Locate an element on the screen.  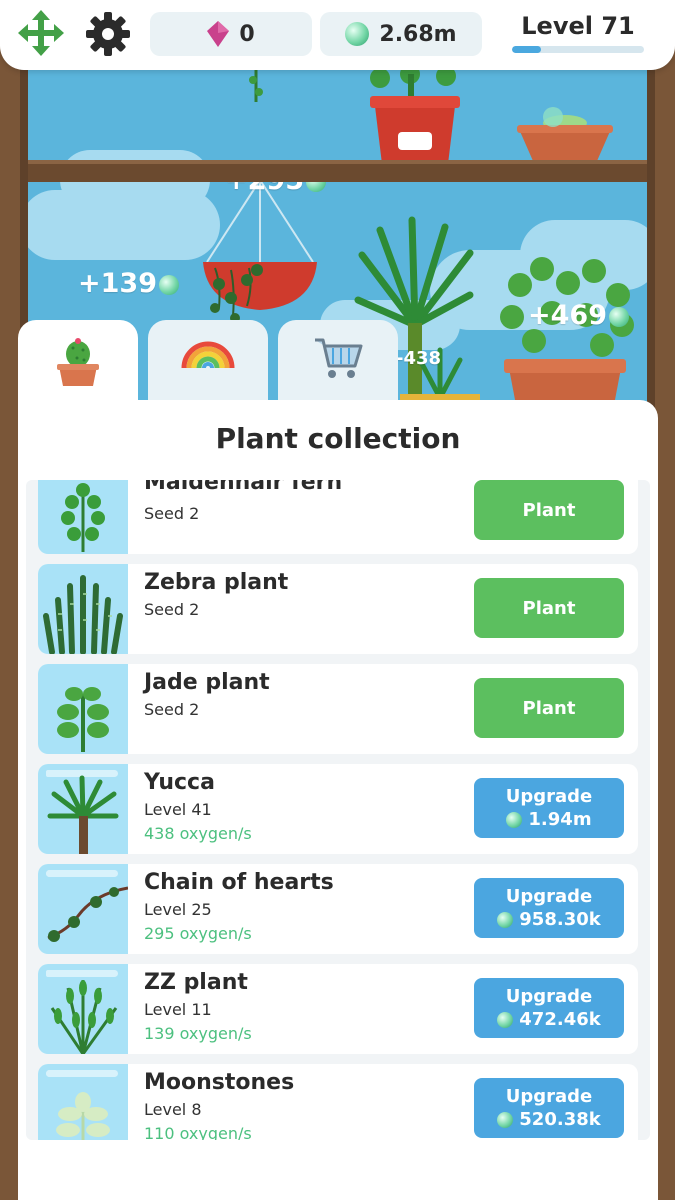
list-item: Maidenhair fern Seed 2 Plant is located at coordinates (338, 517).